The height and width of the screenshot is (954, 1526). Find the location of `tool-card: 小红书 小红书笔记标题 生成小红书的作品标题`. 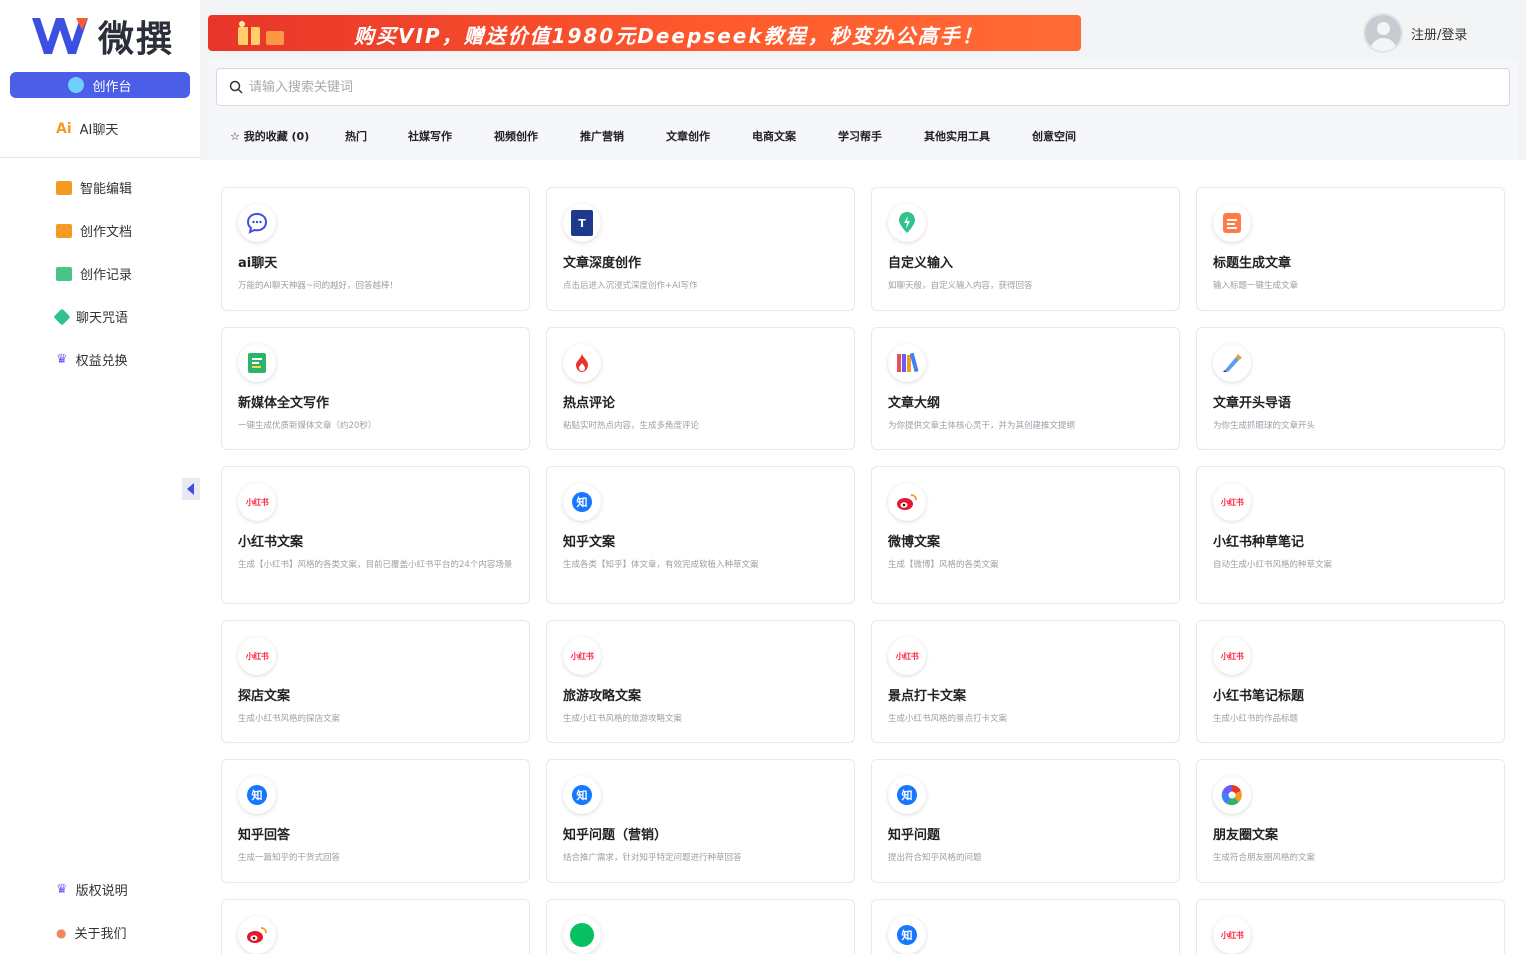

tool-card: 小红书 小红书笔记标题 生成小红书的作品标题 is located at coordinates (1350, 681).